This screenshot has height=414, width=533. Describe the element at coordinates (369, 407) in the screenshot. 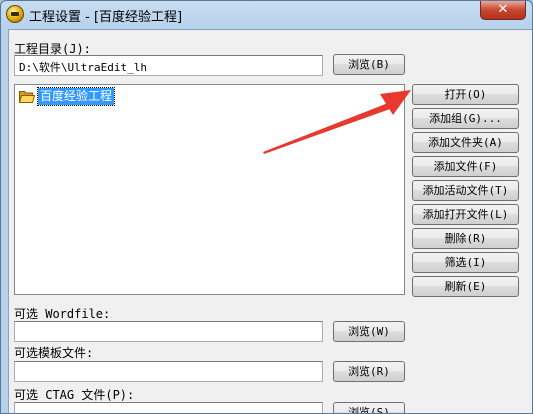

I see `browse-ctag-button: 浏览(S)` at that location.